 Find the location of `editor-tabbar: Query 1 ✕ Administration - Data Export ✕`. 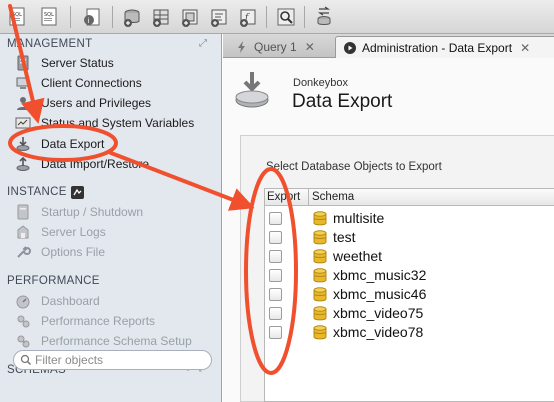

editor-tabbar: Query 1 ✕ Administration - Data Export ✕ is located at coordinates (388, 46).